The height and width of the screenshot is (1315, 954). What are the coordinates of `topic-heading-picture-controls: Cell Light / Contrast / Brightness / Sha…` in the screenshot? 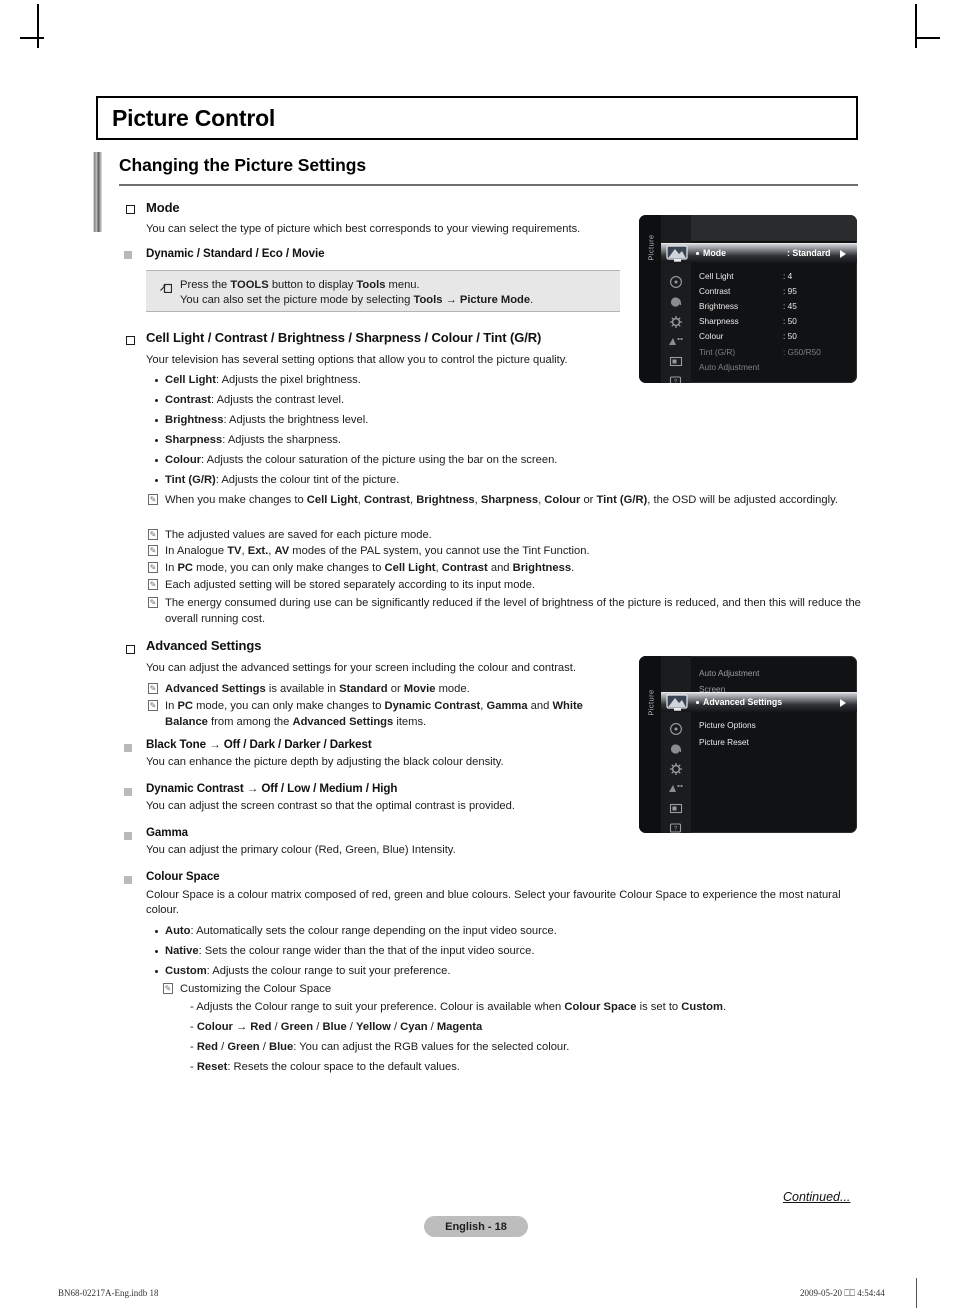 It's located at (344, 337).